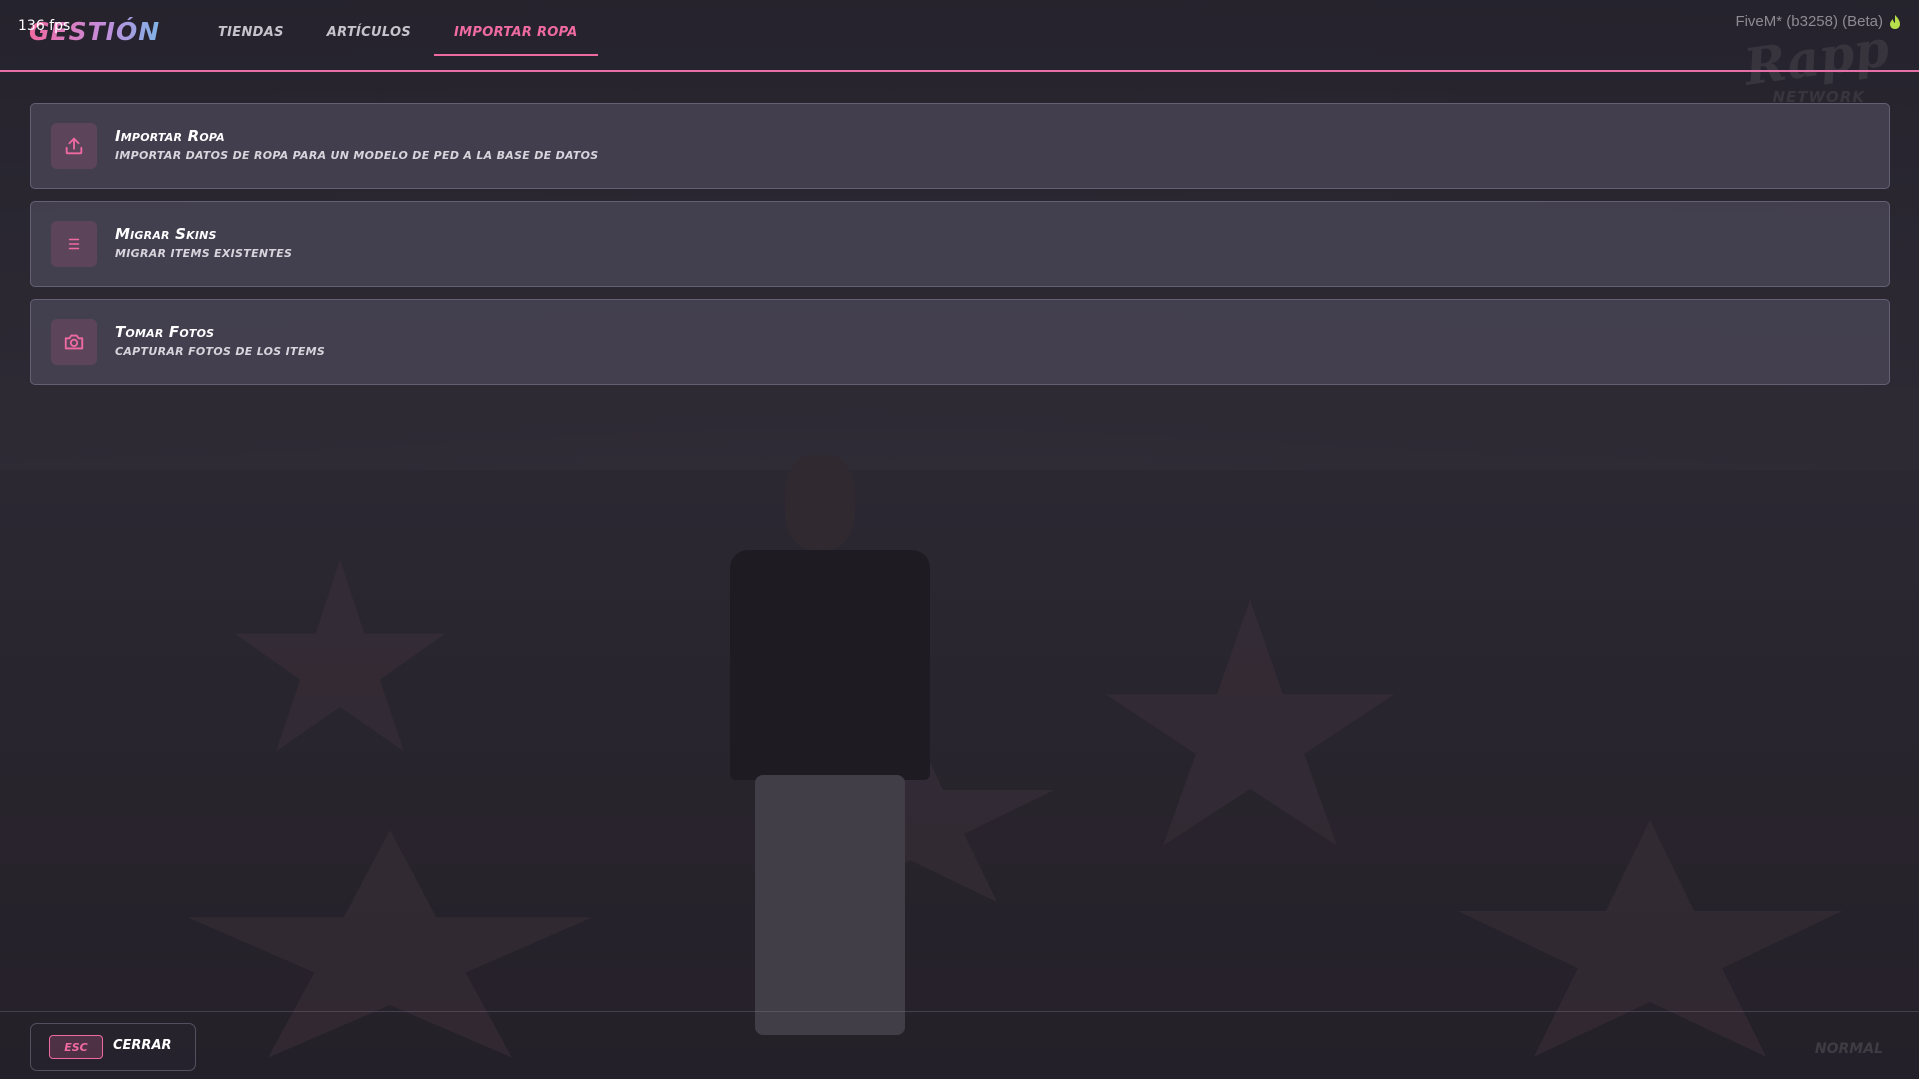  I want to click on card-title: Migrar Skins, so click(166, 234).